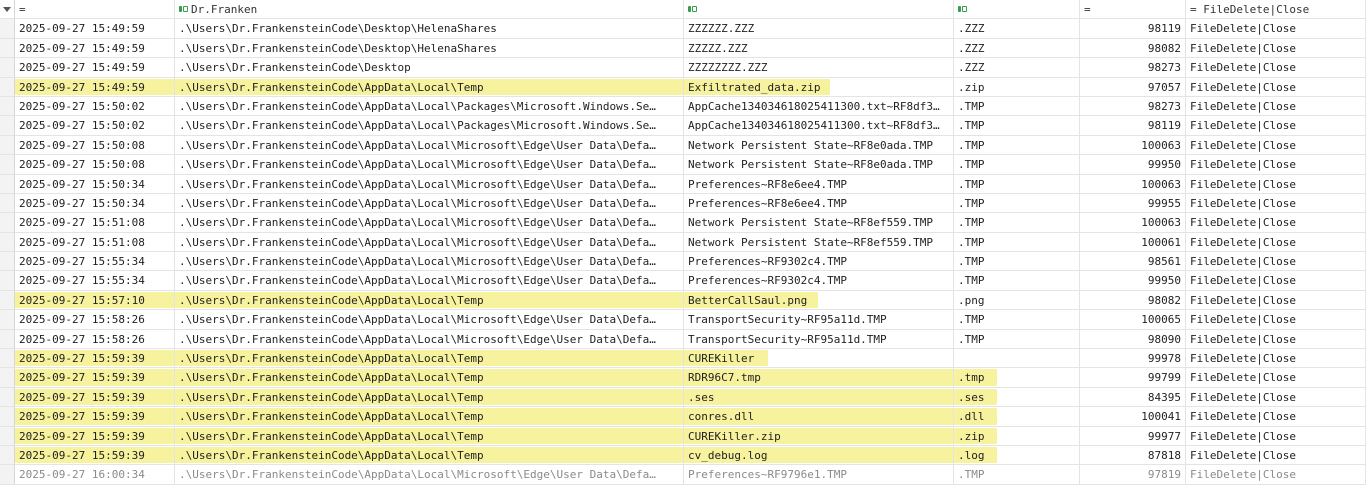 The width and height of the screenshot is (1366, 485). I want to click on cell-time: 2025-09-27 15:50:34, so click(95, 203).